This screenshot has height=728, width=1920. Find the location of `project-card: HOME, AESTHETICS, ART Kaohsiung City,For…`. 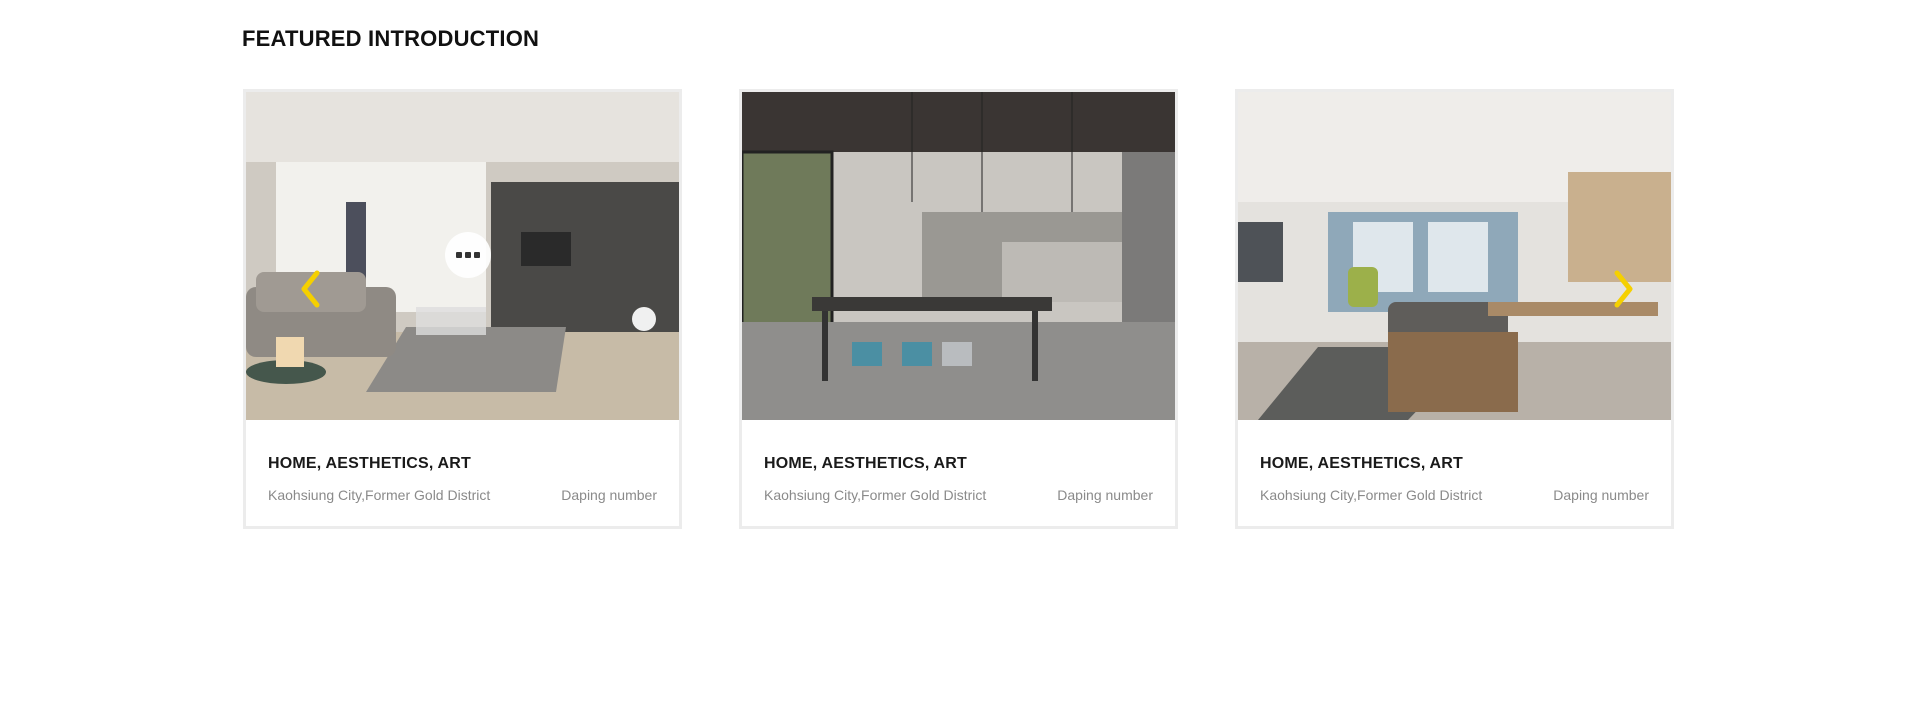

project-card: HOME, AESTHETICS, ART Kaohsiung City,For… is located at coordinates (958, 309).